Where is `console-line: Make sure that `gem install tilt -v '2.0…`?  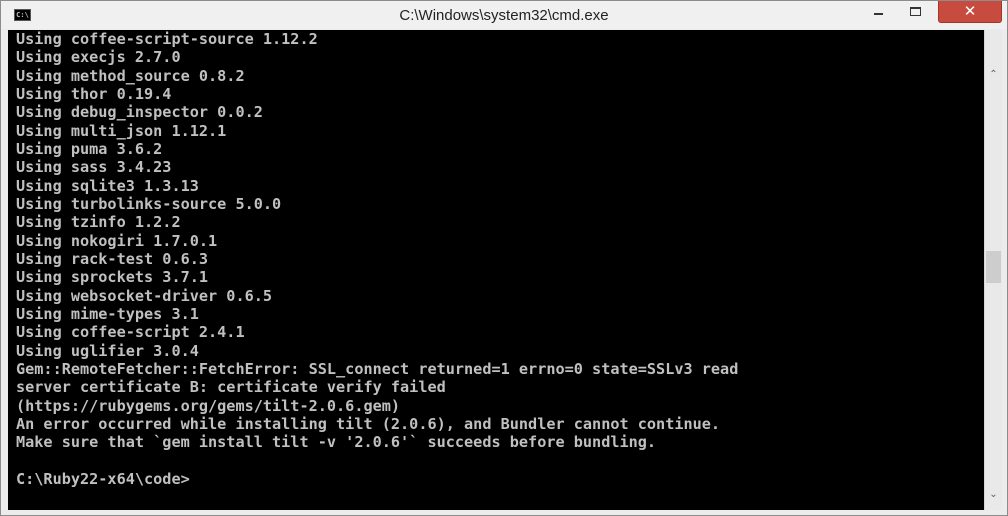
console-line: Make sure that `gem install tilt -v '2.0… is located at coordinates (336, 442).